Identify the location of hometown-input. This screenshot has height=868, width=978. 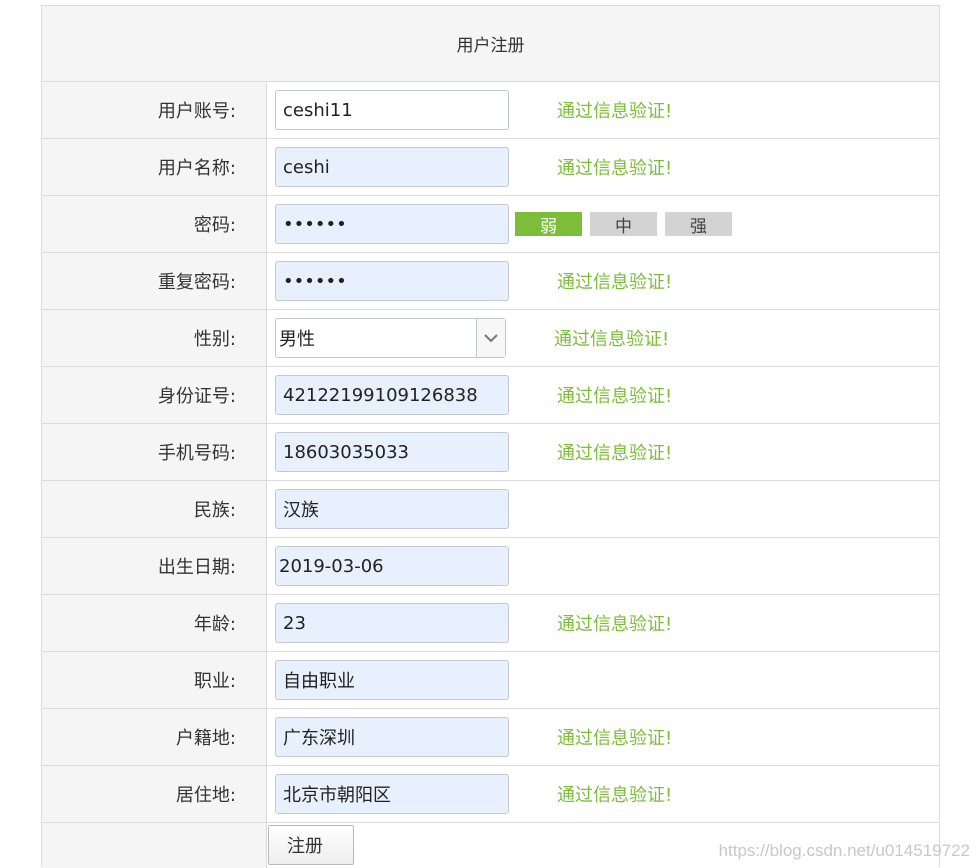
(392, 737).